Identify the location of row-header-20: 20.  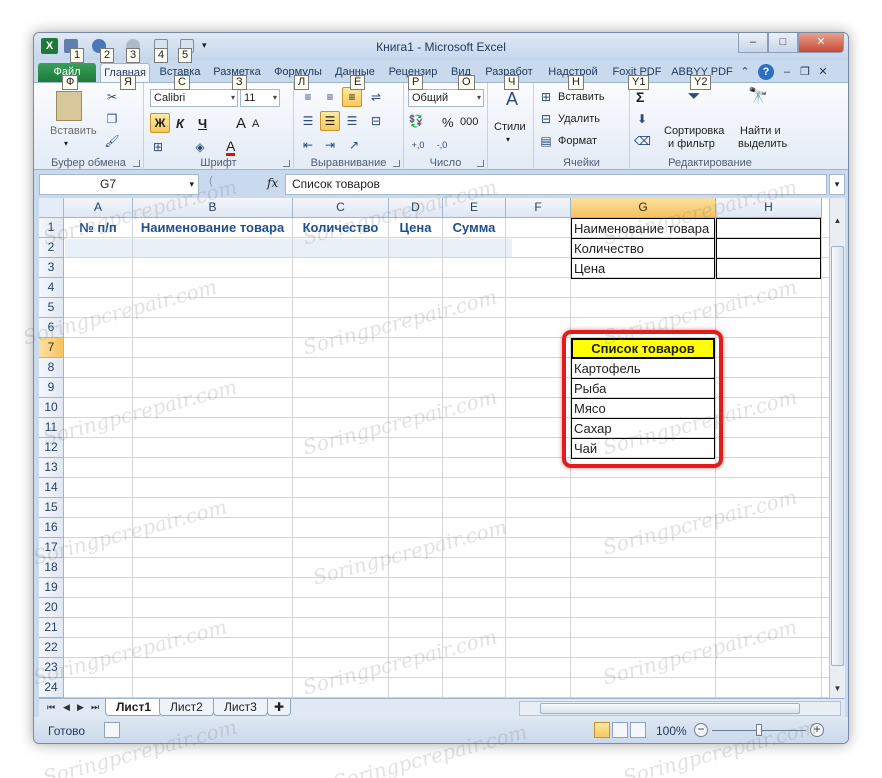
(51, 608).